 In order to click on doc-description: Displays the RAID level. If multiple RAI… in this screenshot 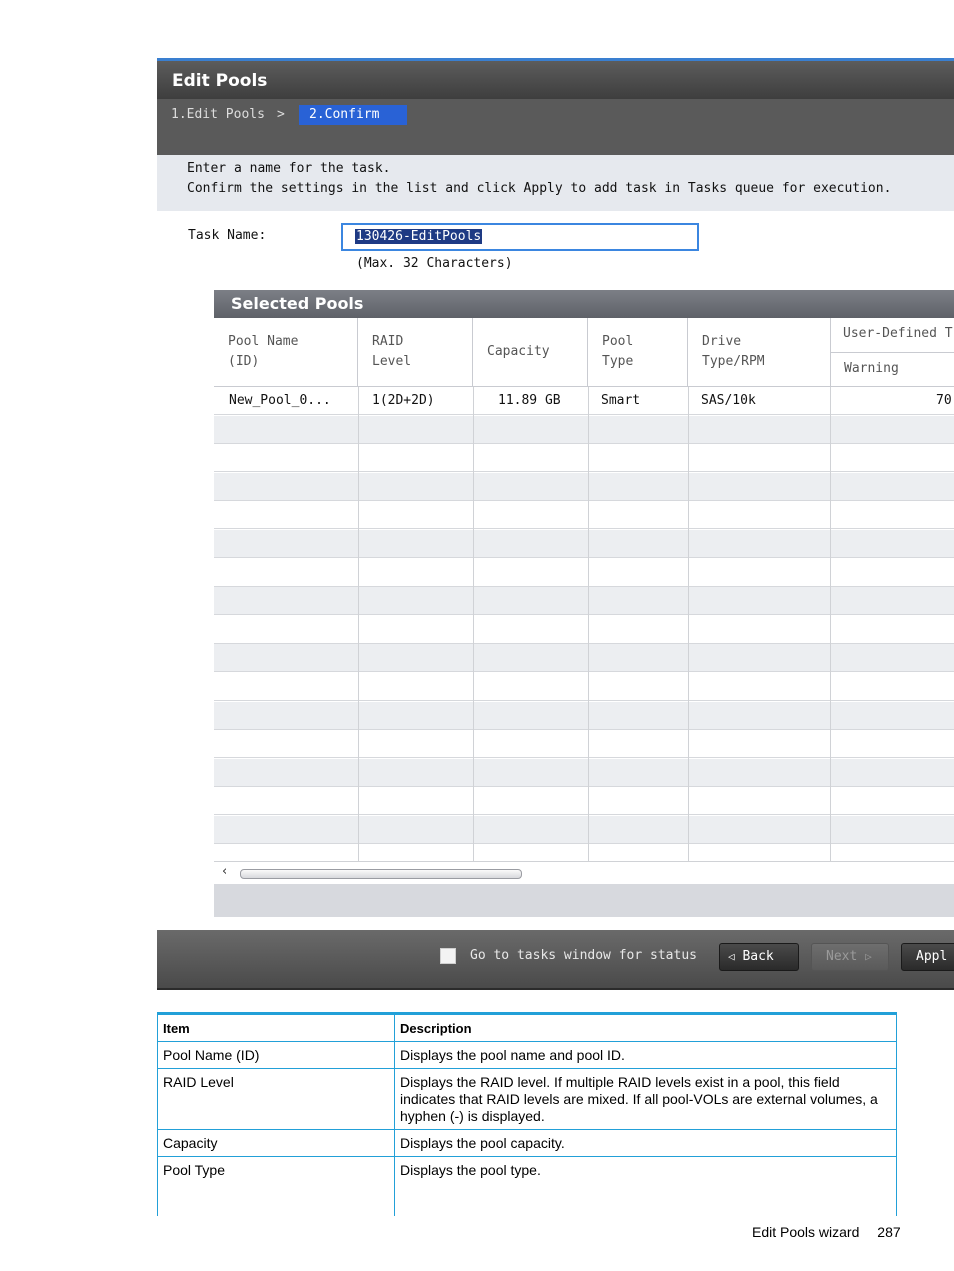, I will do `click(645, 1099)`.